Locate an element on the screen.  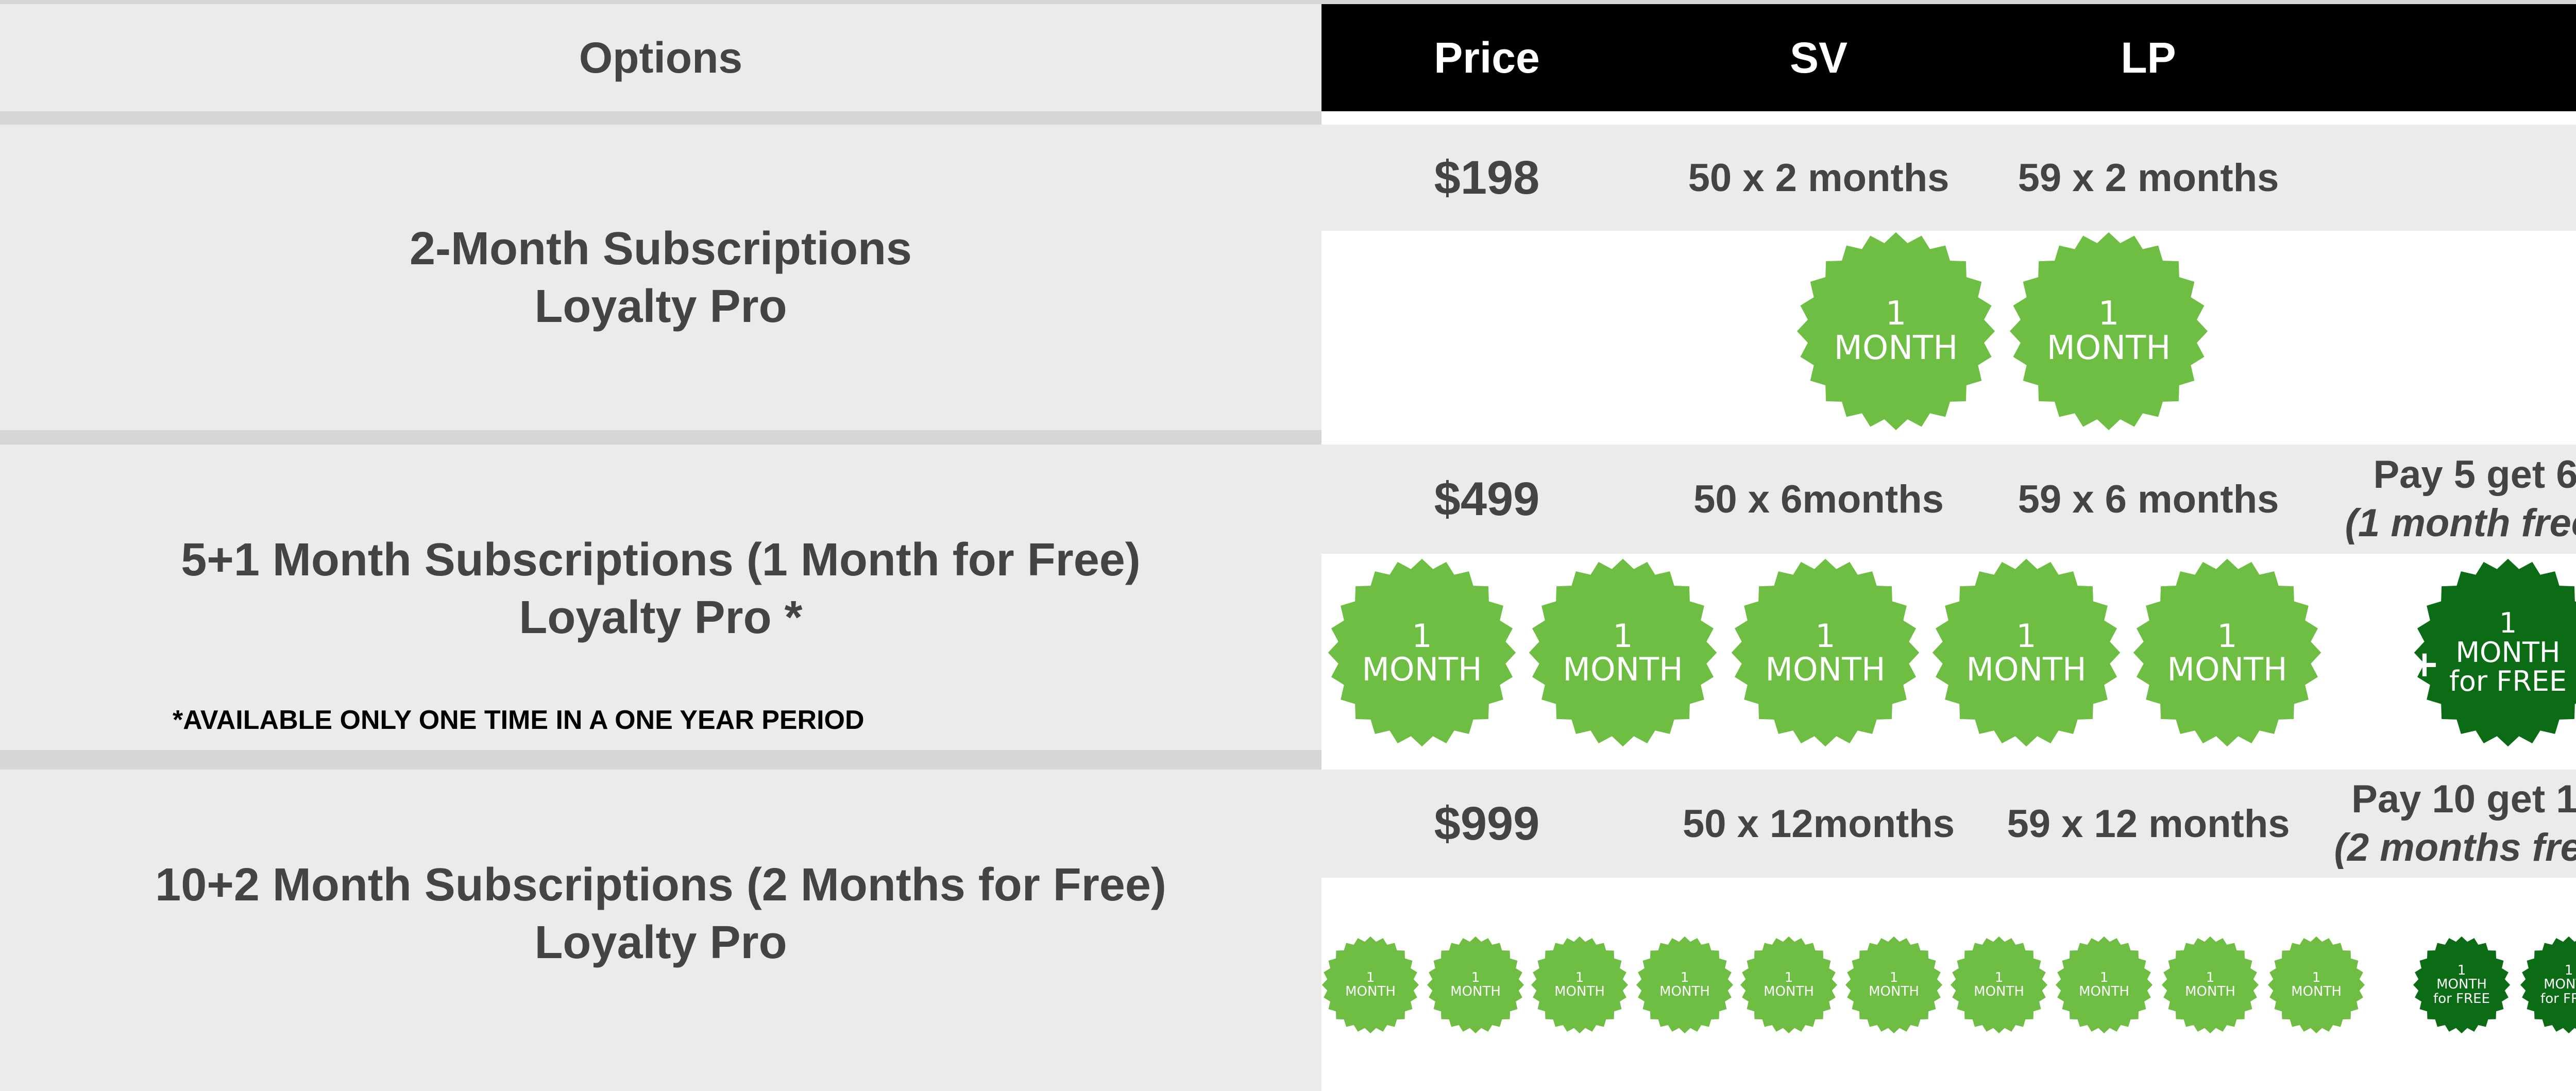
price-value: $198 is located at coordinates (1487, 177).